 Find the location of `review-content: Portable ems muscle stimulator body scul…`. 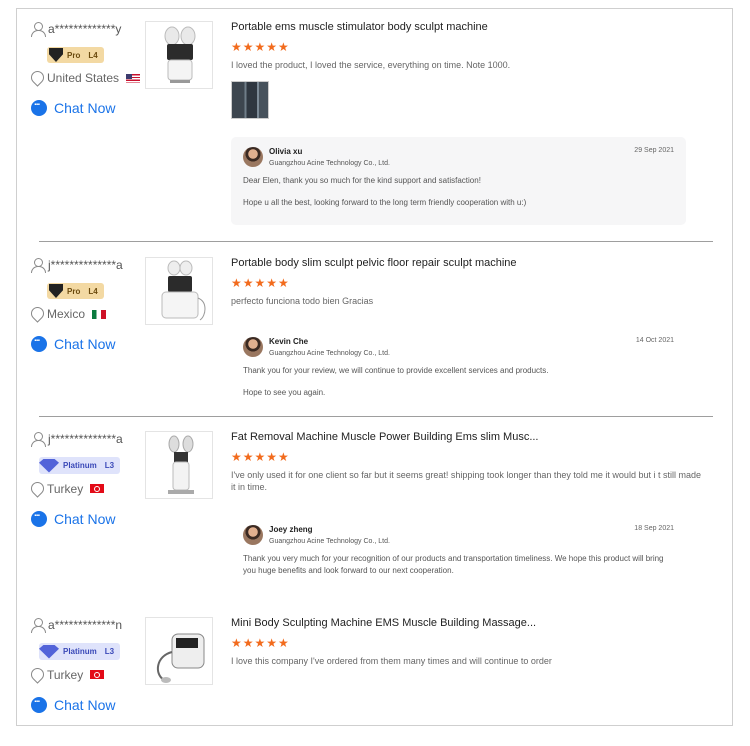

review-content: Portable ems muscle stimulator body scul… is located at coordinates (466, 70).